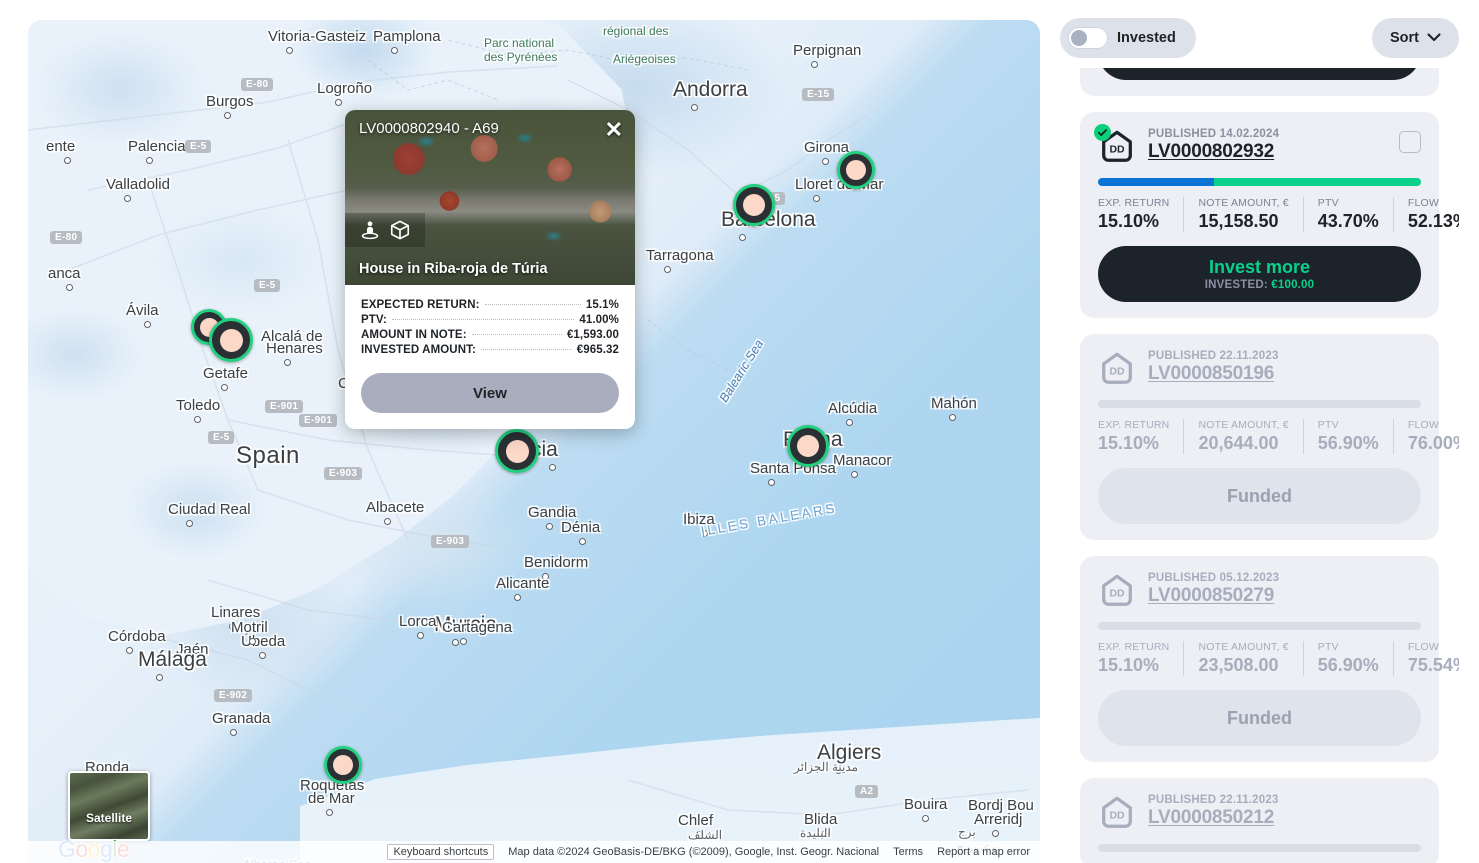 The width and height of the screenshot is (1479, 863). Describe the element at coordinates (1259, 267) in the screenshot. I see `cta-title: Invest more` at that location.